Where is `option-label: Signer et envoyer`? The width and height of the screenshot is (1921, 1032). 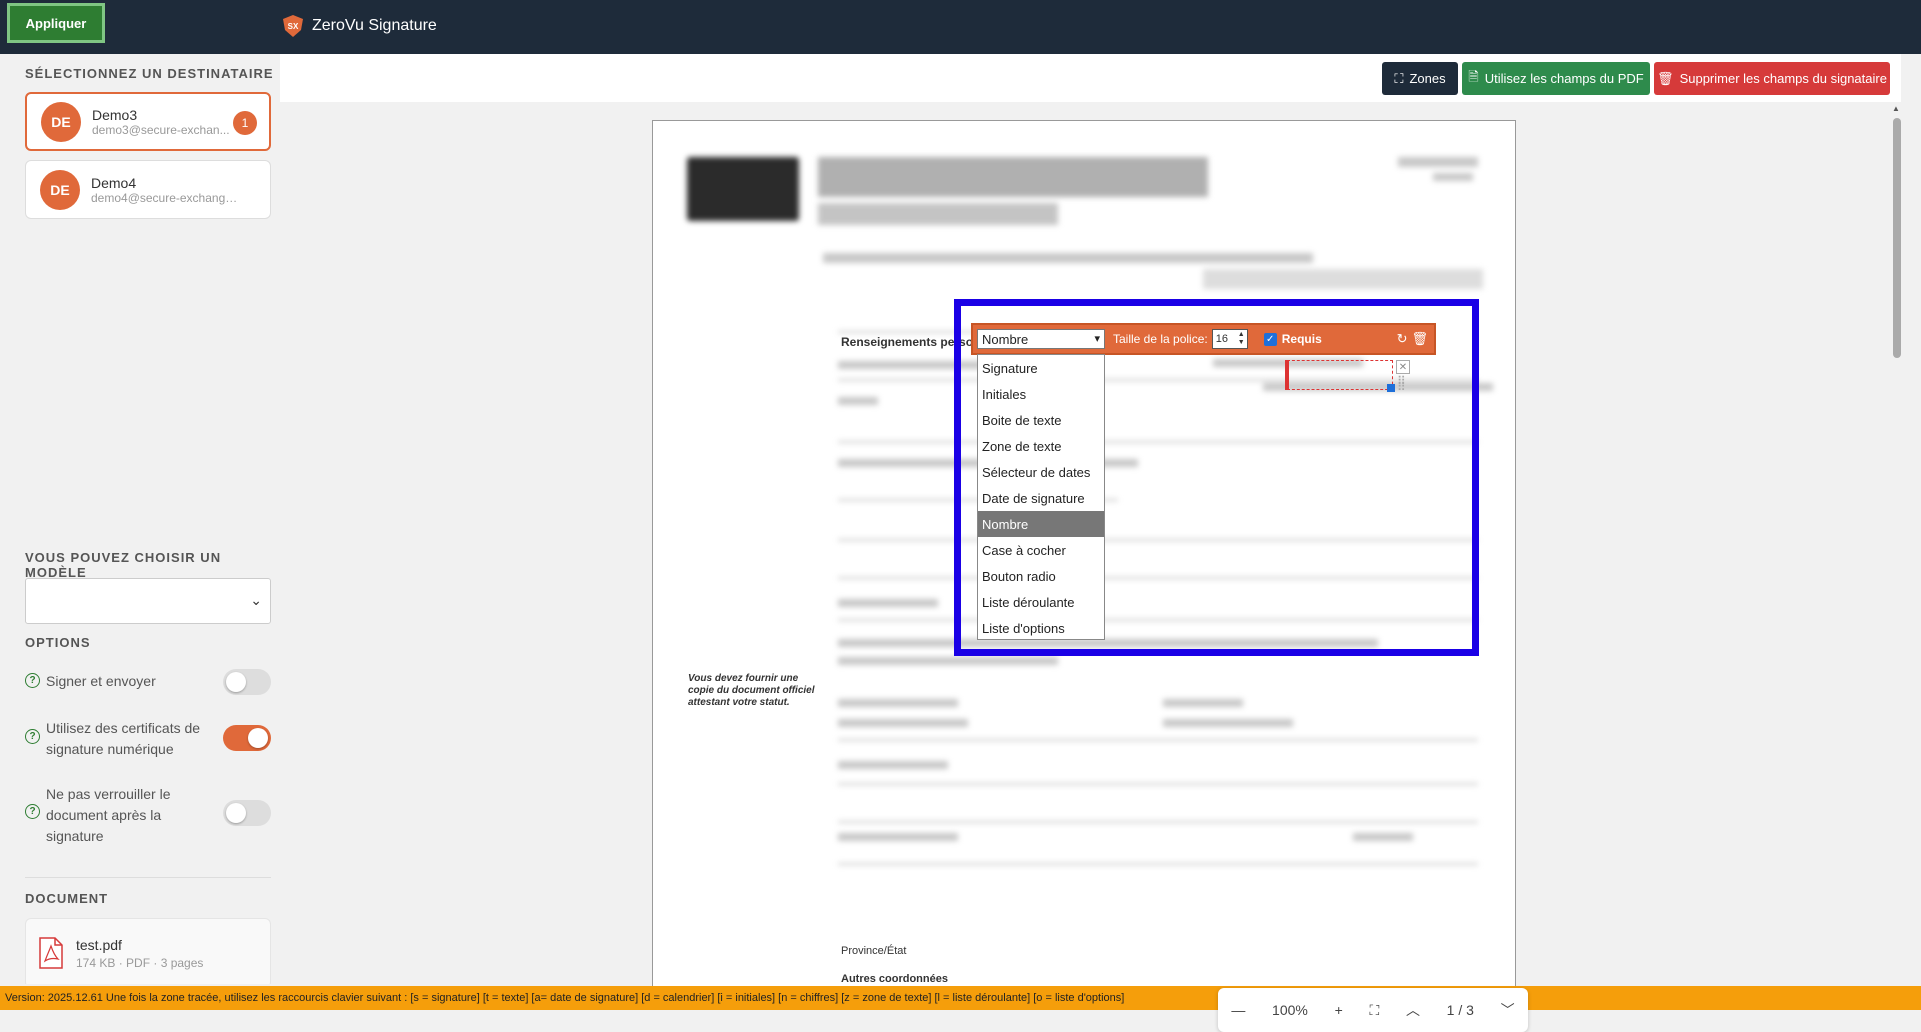 option-label: Signer et envoyer is located at coordinates (101, 681).